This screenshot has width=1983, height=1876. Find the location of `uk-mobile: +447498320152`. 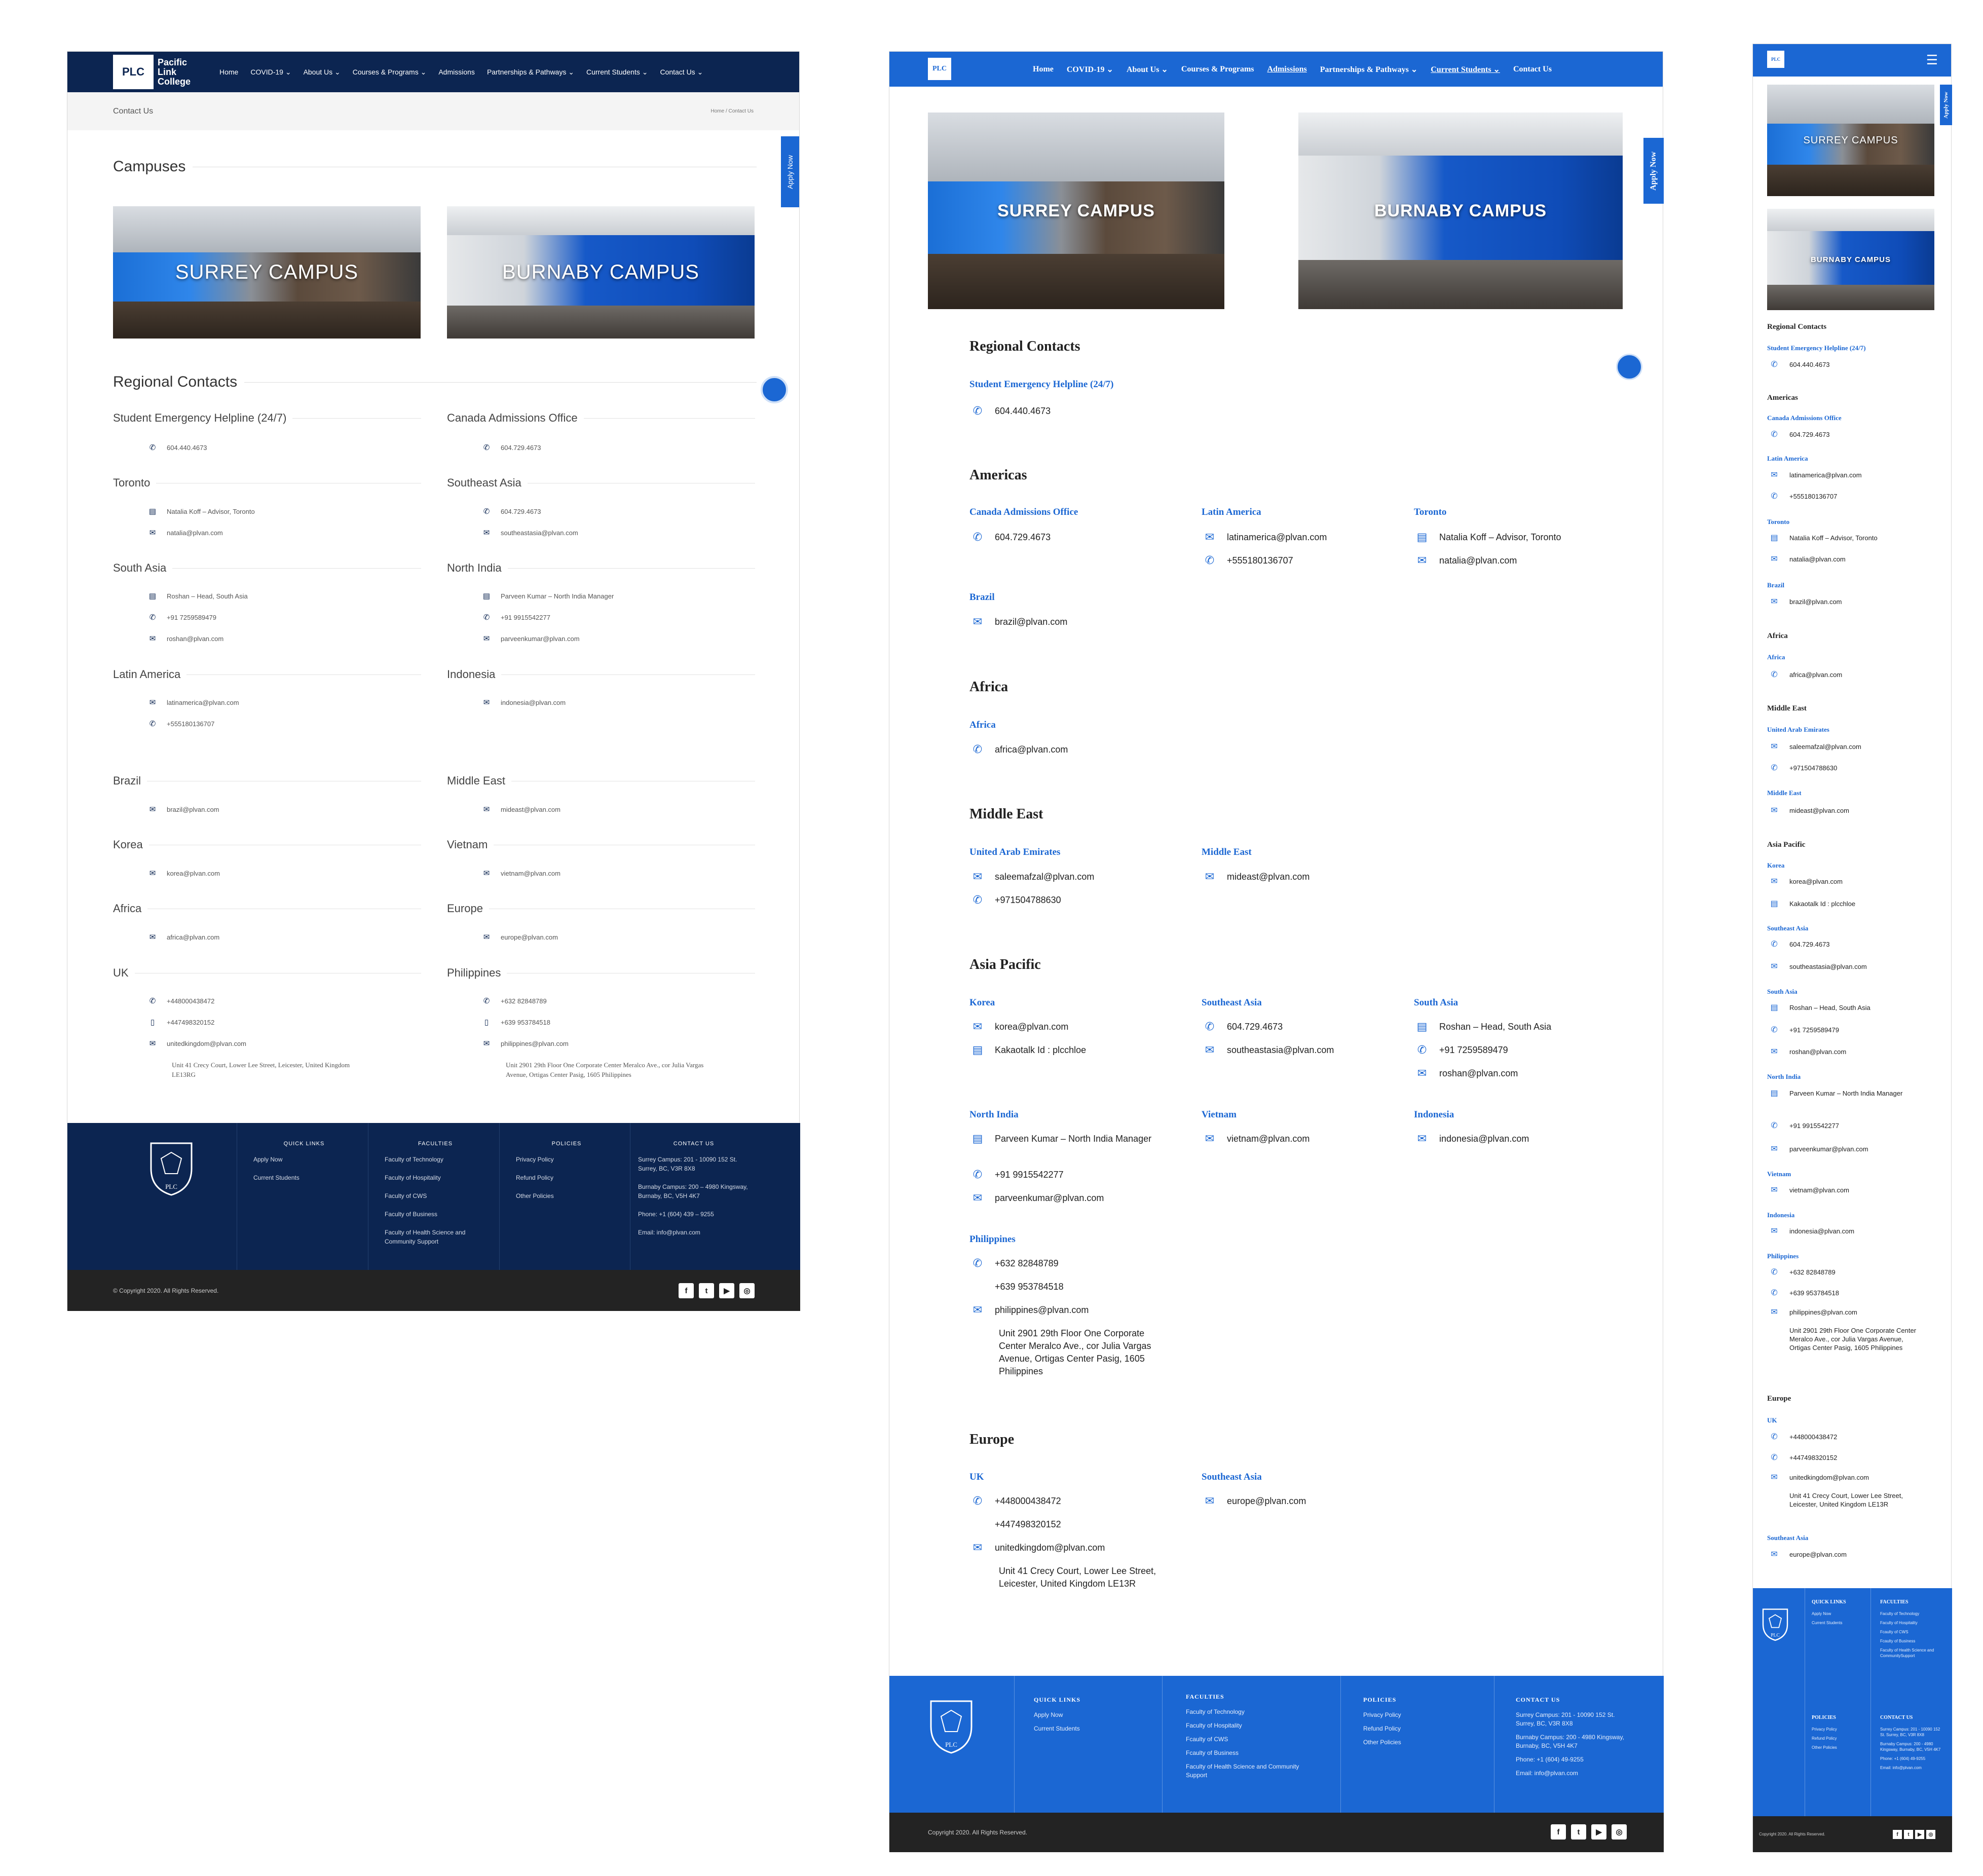

uk-mobile: +447498320152 is located at coordinates (1075, 1524).